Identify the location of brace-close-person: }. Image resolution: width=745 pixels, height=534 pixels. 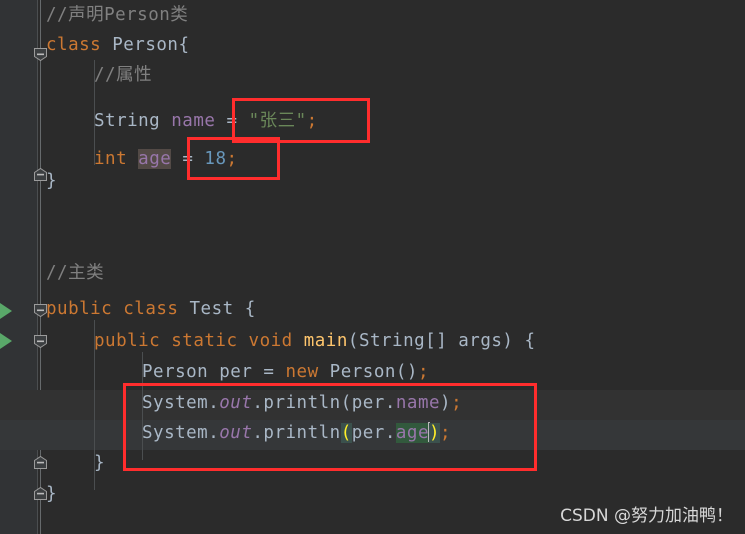
(52, 181).